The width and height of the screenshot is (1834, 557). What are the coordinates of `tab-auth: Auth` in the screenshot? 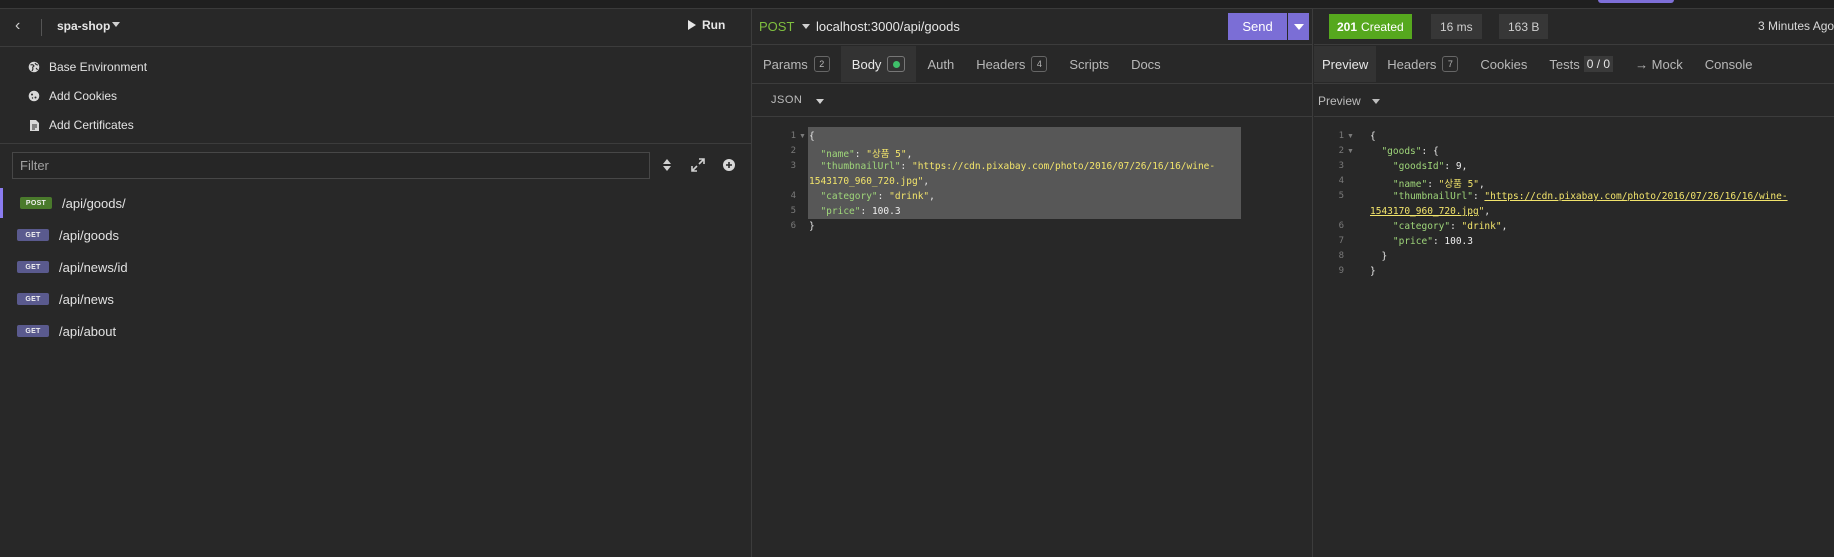 It's located at (940, 64).